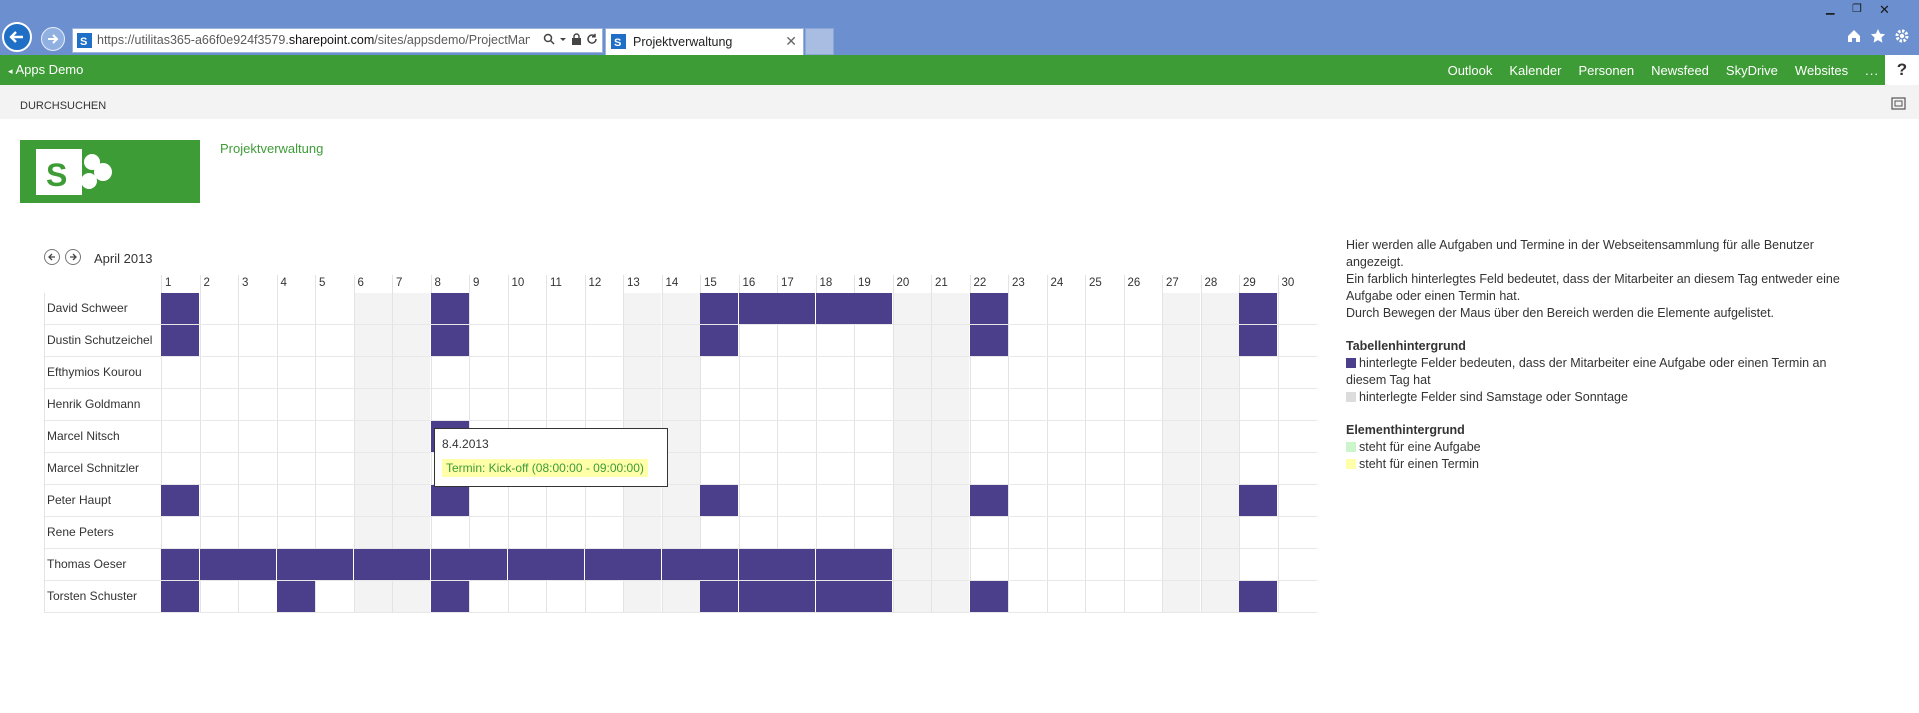 Image resolution: width=1919 pixels, height=713 pixels. What do you see at coordinates (1752, 70) in the screenshot?
I see `suite-nav-skydrive: SkyDrive` at bounding box center [1752, 70].